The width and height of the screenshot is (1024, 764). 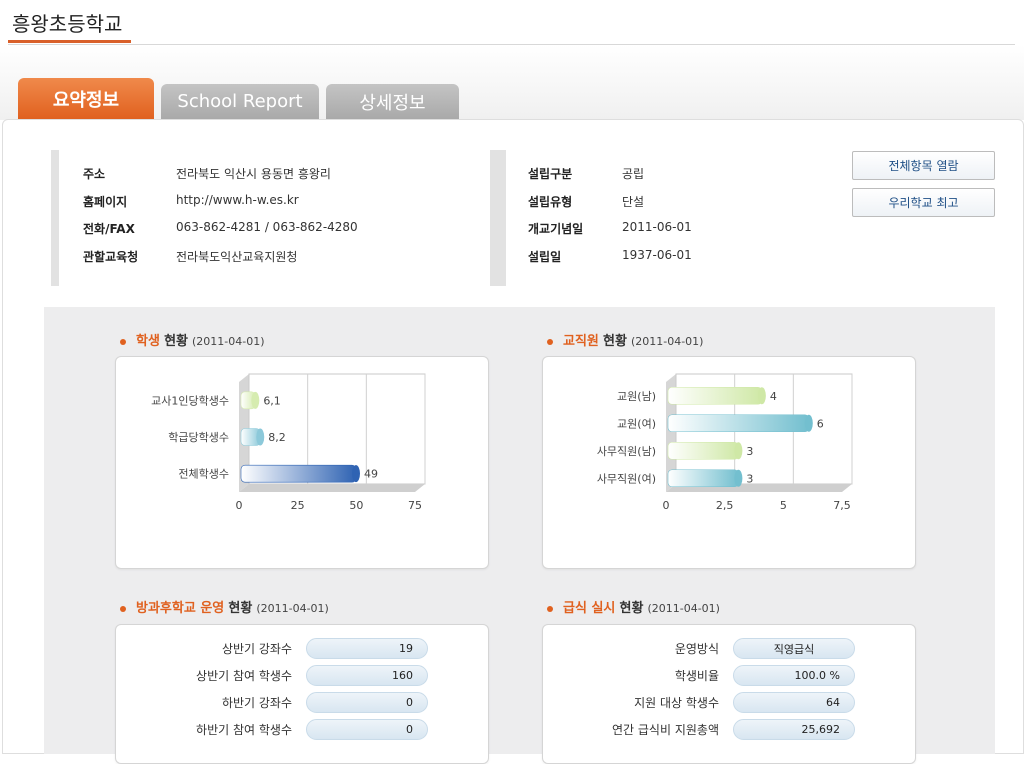 I want to click on bar-value-label: 6,1, so click(x=272, y=400).